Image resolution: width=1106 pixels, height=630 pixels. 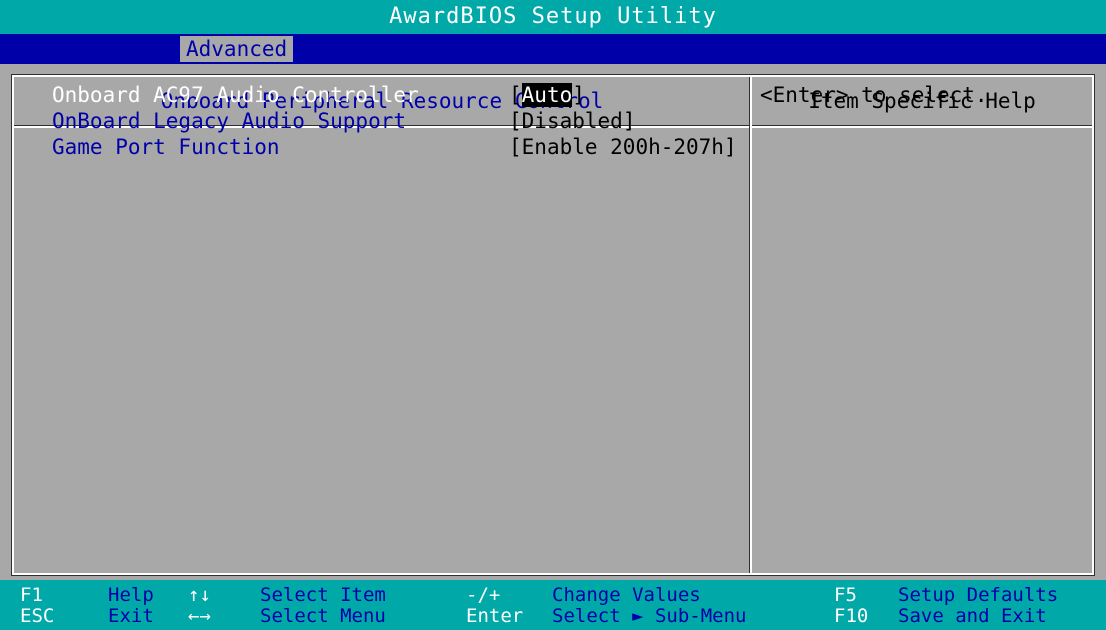 I want to click on setting-value: [Enable 200h-207h], so click(x=623, y=147).